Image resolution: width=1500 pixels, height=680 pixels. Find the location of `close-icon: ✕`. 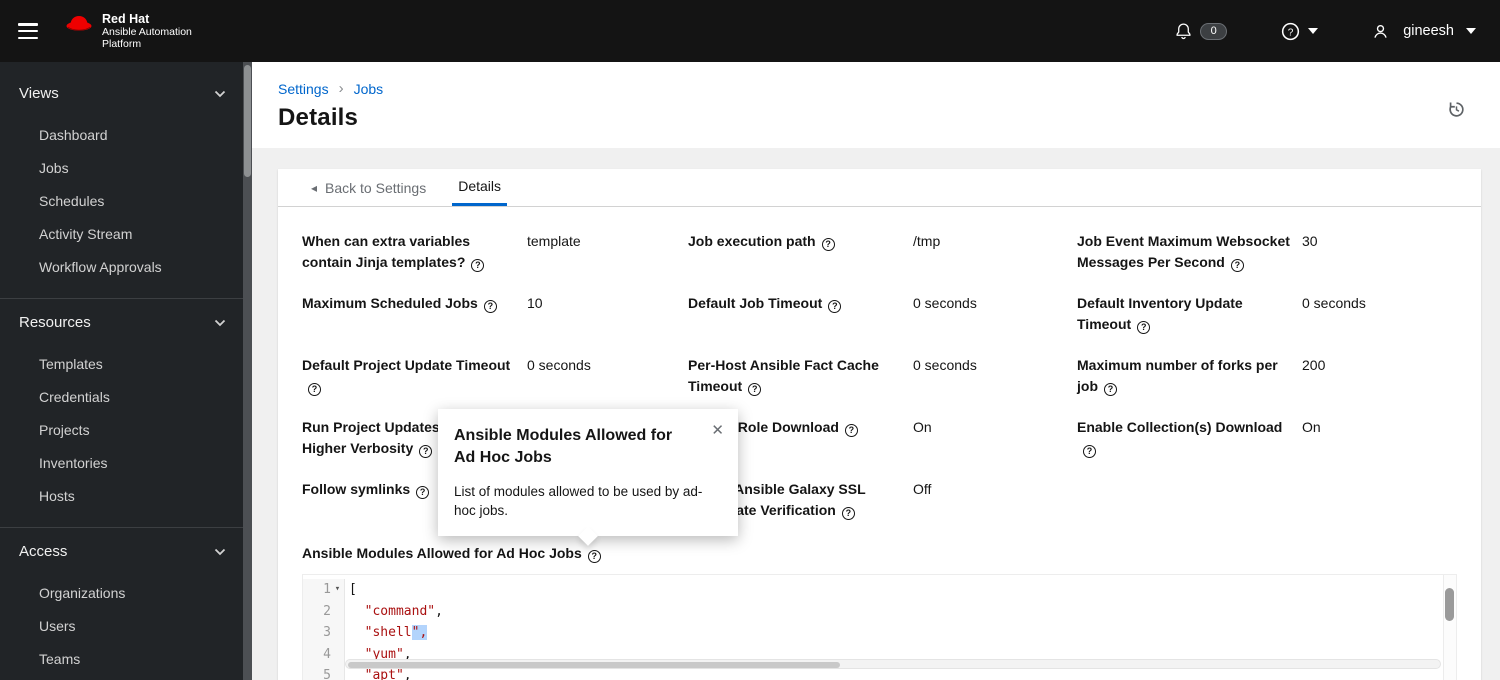

close-icon: ✕ is located at coordinates (717, 430).